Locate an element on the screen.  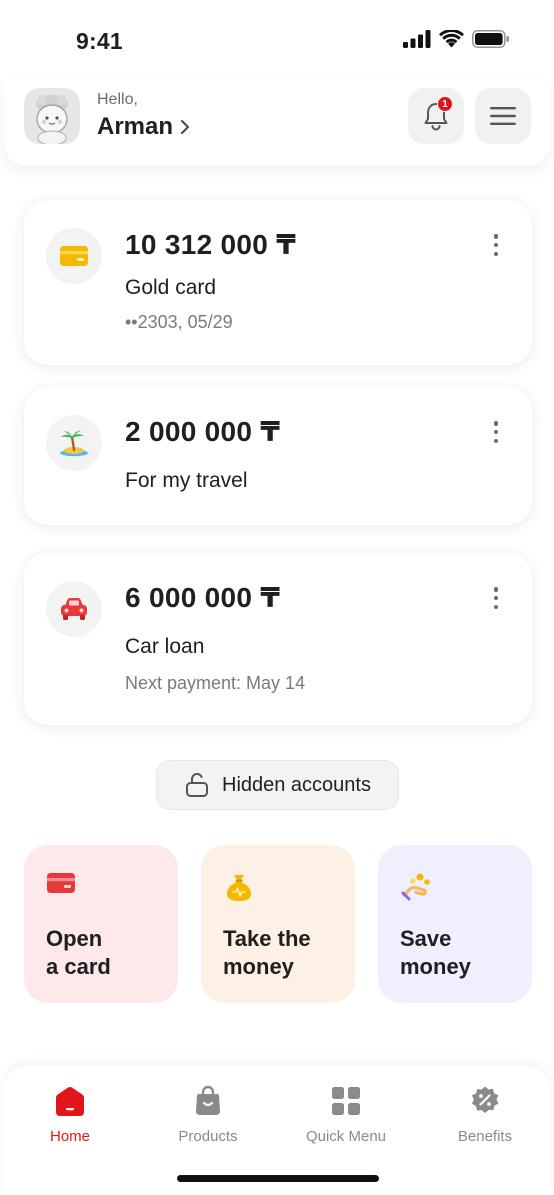
avatar is located at coordinates (52, 116).